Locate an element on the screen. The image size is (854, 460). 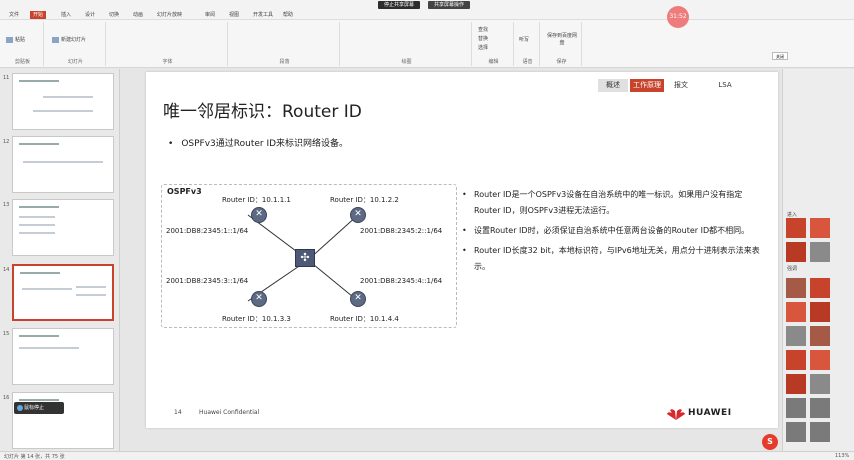
chat-popup: 鼠标停止 is located at coordinates (39, 408).